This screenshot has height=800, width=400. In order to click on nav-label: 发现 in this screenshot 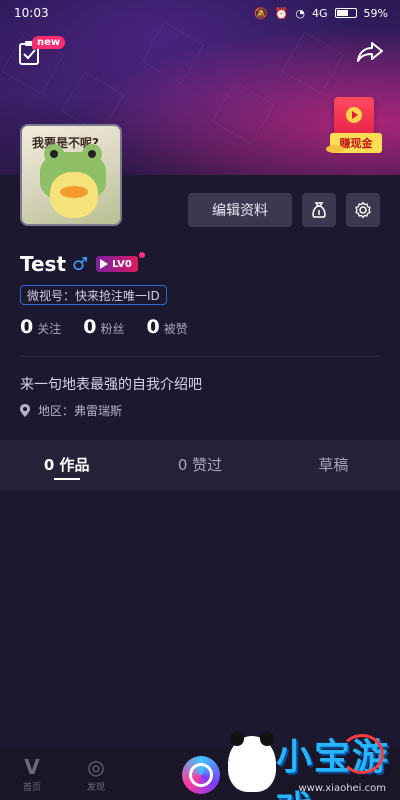, I will do `click(95, 787)`.